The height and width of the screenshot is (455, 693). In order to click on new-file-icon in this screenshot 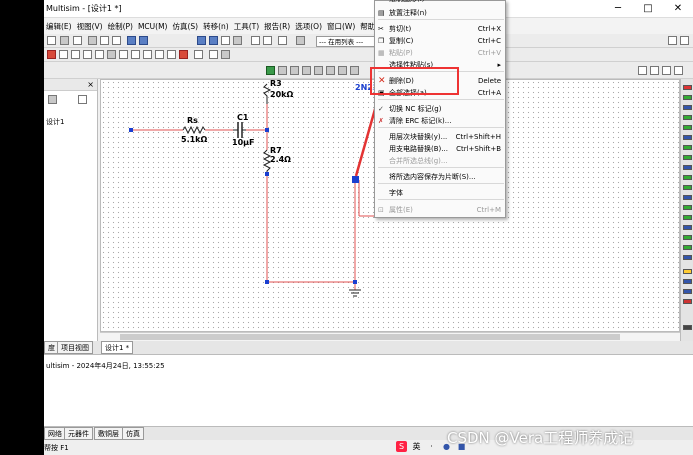, I will do `click(51, 40)`.